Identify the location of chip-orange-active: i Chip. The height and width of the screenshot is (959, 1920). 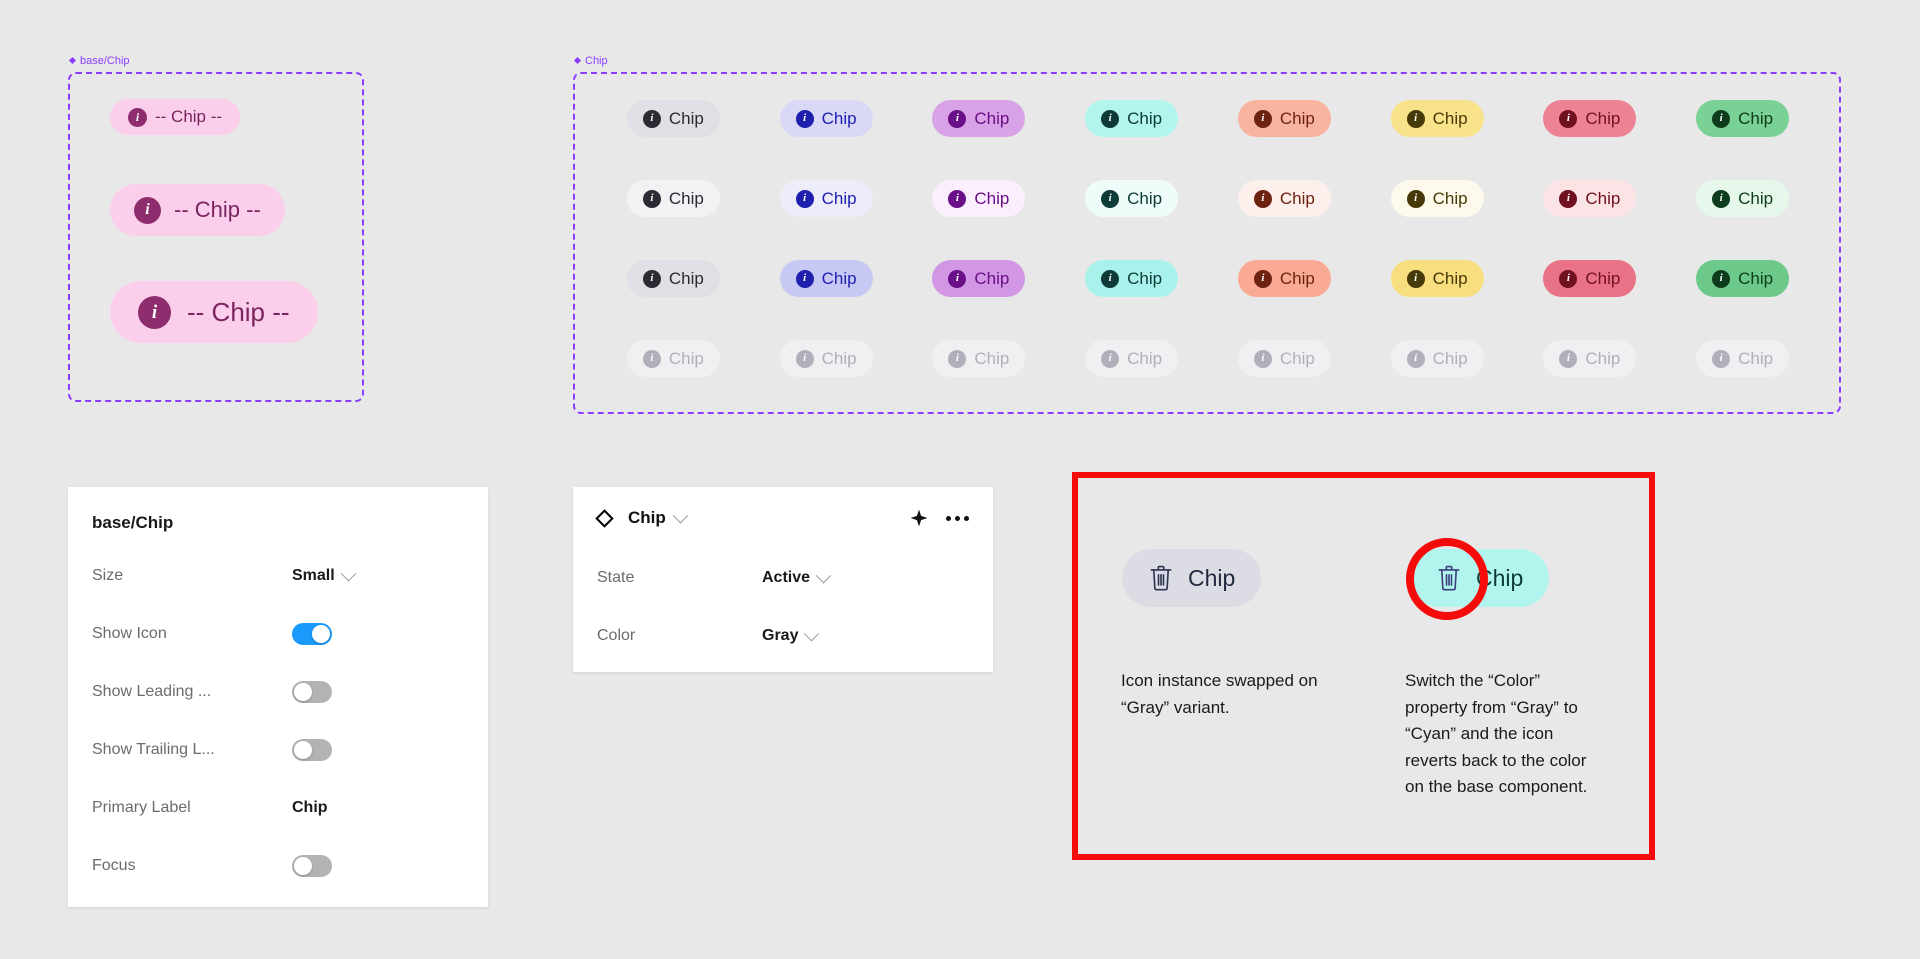
(1284, 118).